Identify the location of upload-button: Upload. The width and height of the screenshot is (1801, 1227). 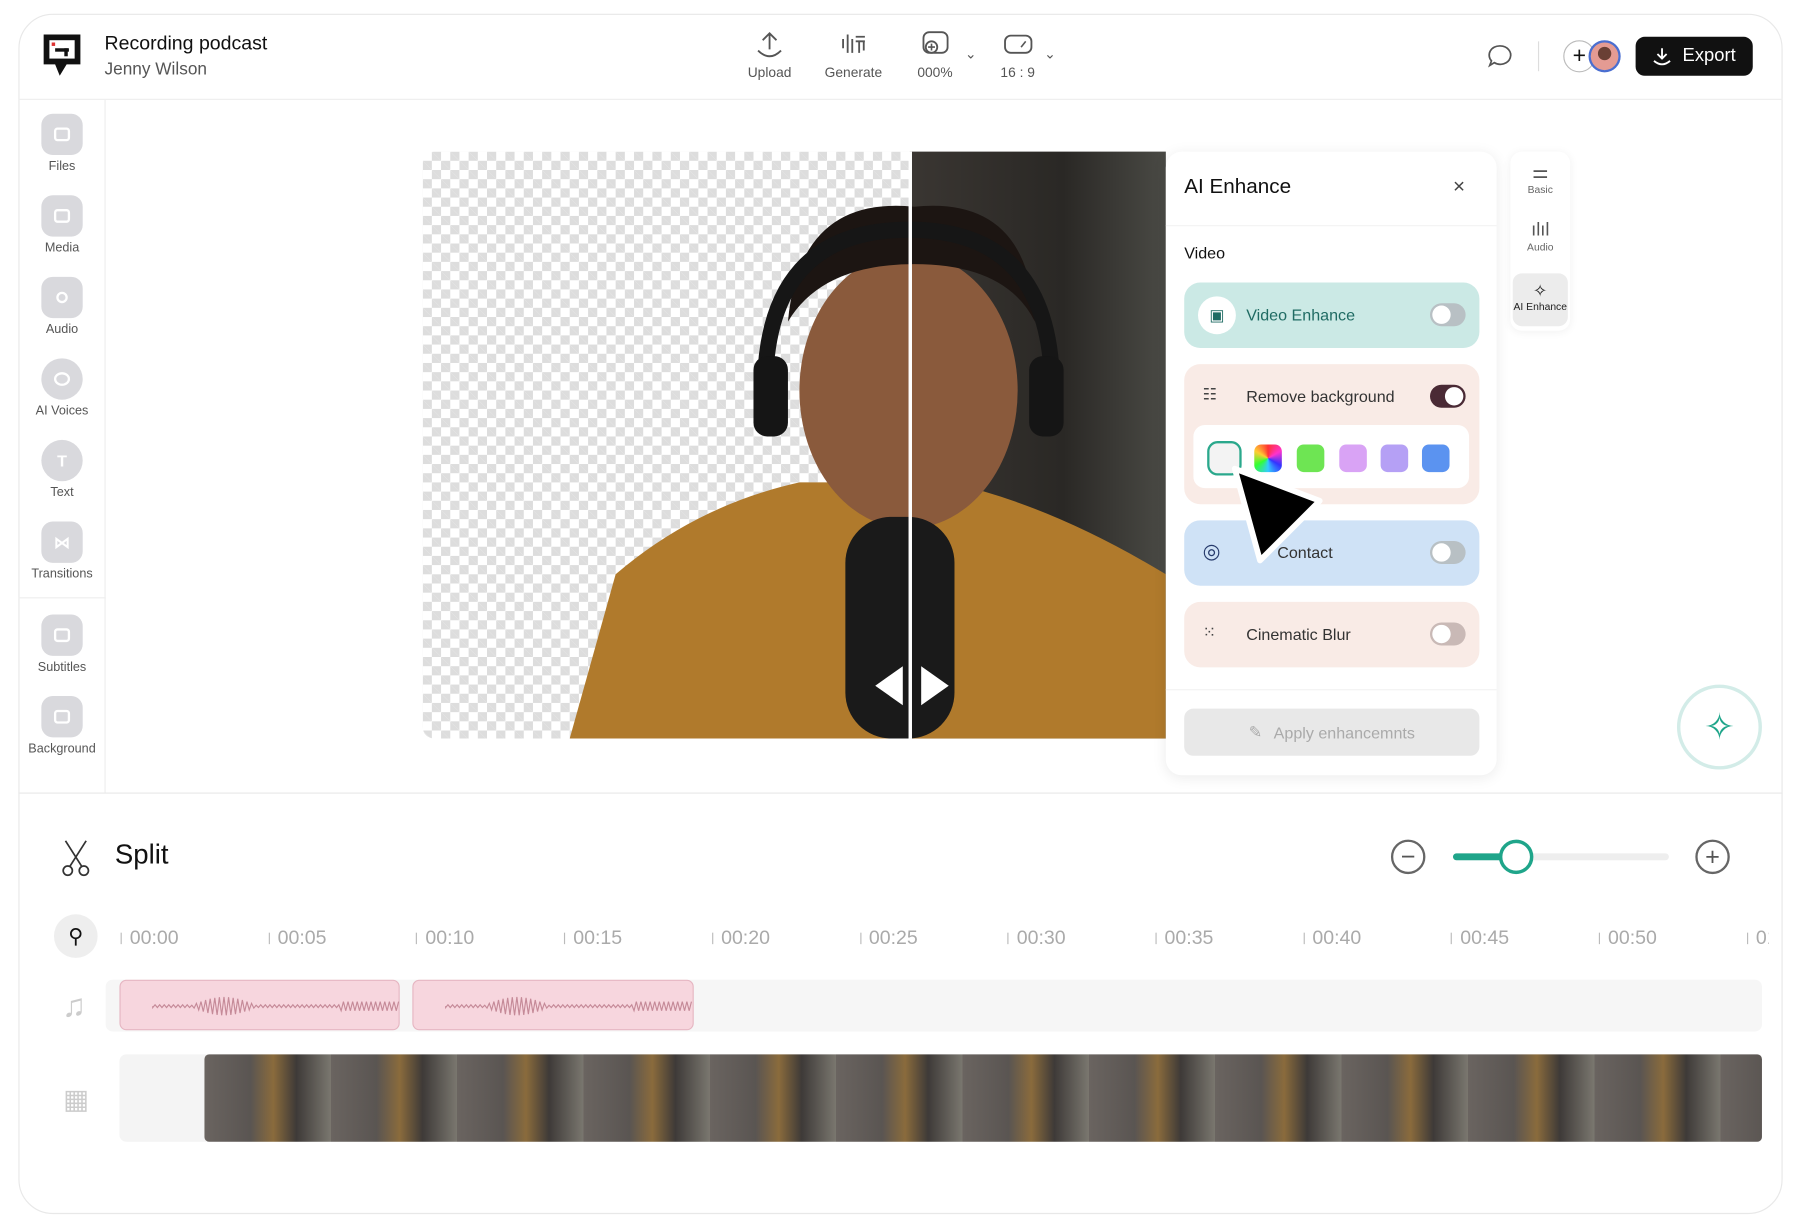
(769, 55).